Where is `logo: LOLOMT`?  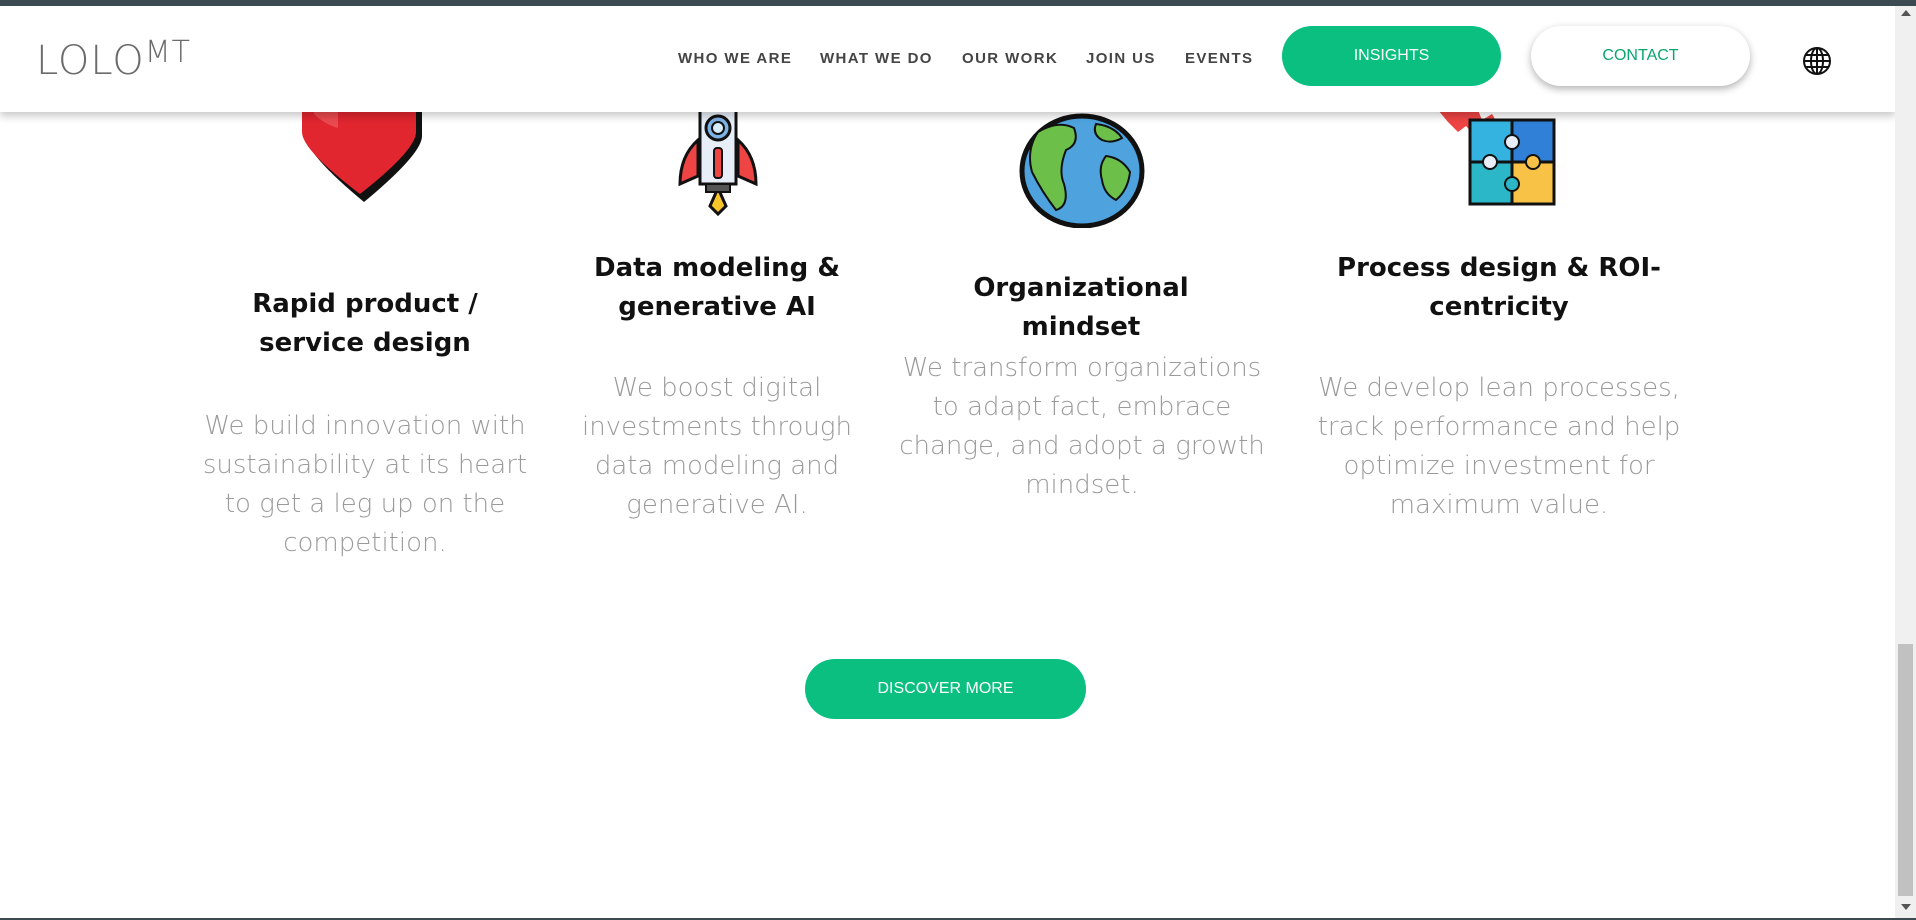
logo: LOLOMT is located at coordinates (113, 59).